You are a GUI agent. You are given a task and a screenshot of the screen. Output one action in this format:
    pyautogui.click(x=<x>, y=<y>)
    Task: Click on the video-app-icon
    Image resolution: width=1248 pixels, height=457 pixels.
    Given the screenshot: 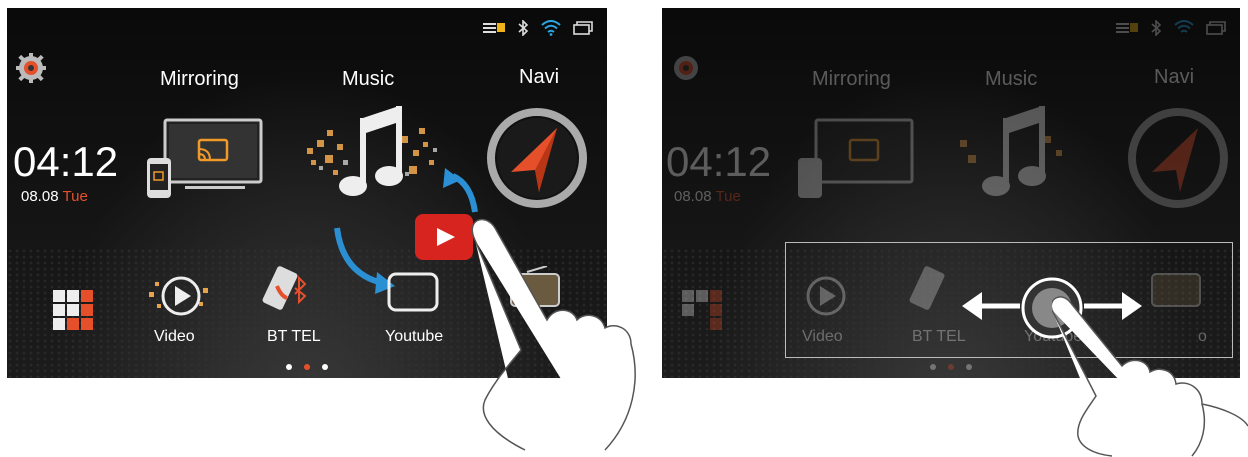 What is the action you would take?
    pyautogui.click(x=179, y=296)
    